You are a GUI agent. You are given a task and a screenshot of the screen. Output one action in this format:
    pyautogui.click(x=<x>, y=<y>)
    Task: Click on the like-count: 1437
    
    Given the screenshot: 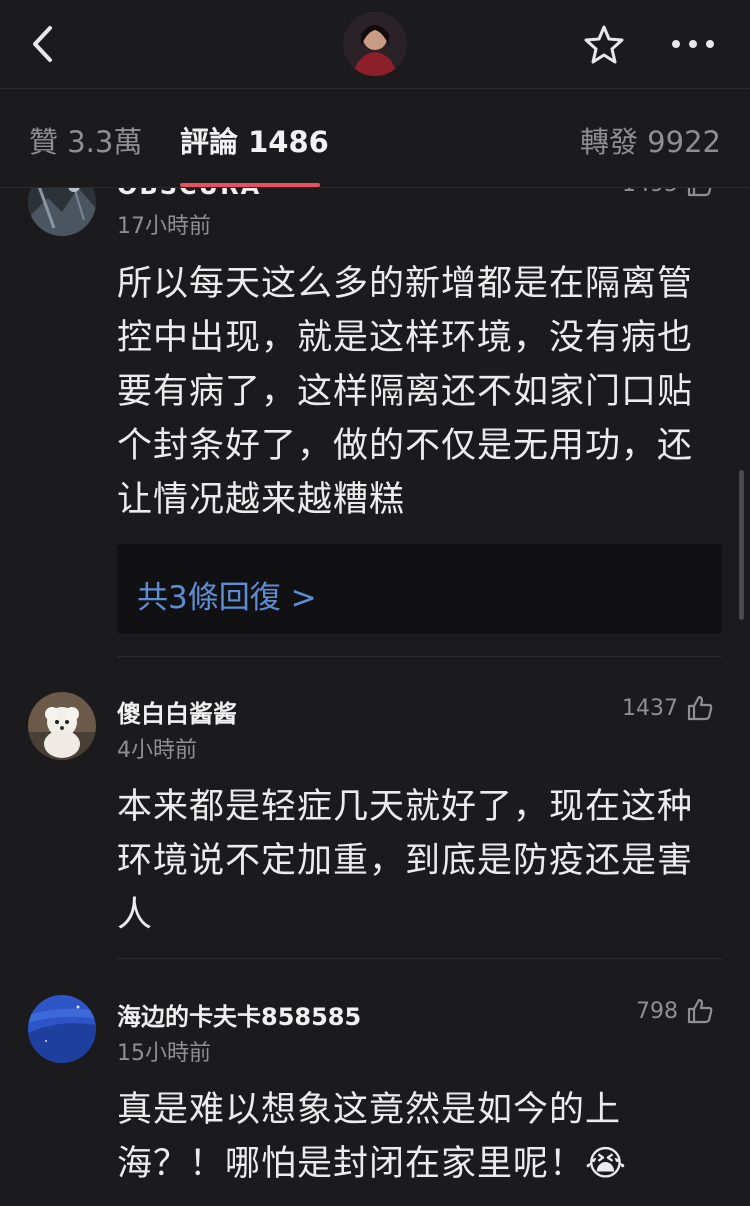 What is the action you would take?
    pyautogui.click(x=650, y=708)
    